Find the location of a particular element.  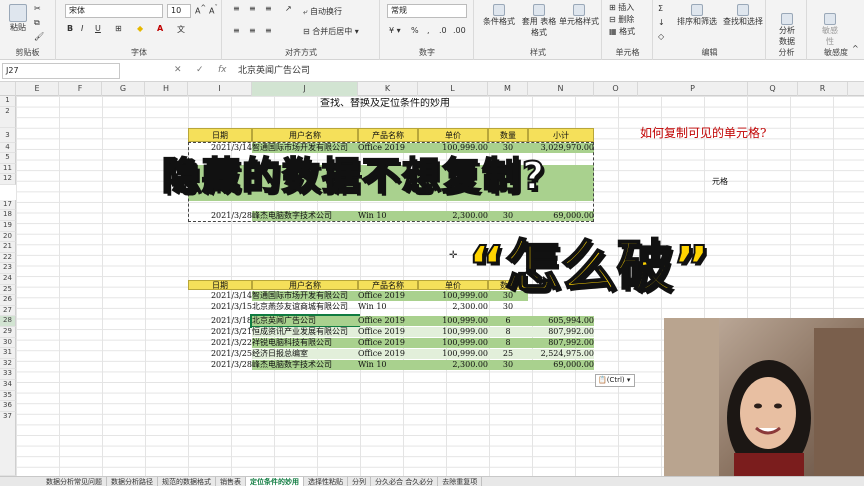

table-cell: 25 is located at coordinates (508, 354).